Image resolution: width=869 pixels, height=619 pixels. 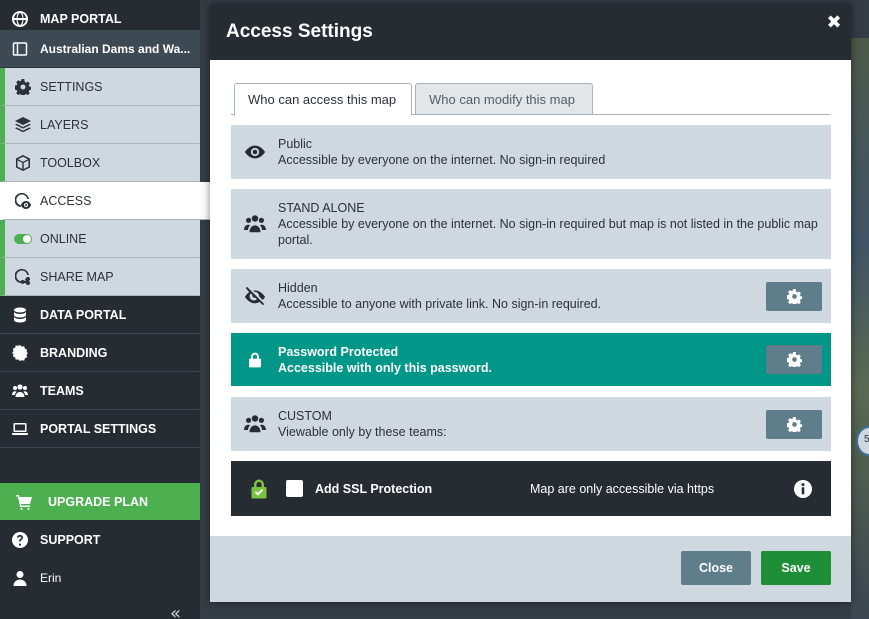 What do you see at coordinates (81, 18) in the screenshot?
I see `nav-label: MAP PORTAL` at bounding box center [81, 18].